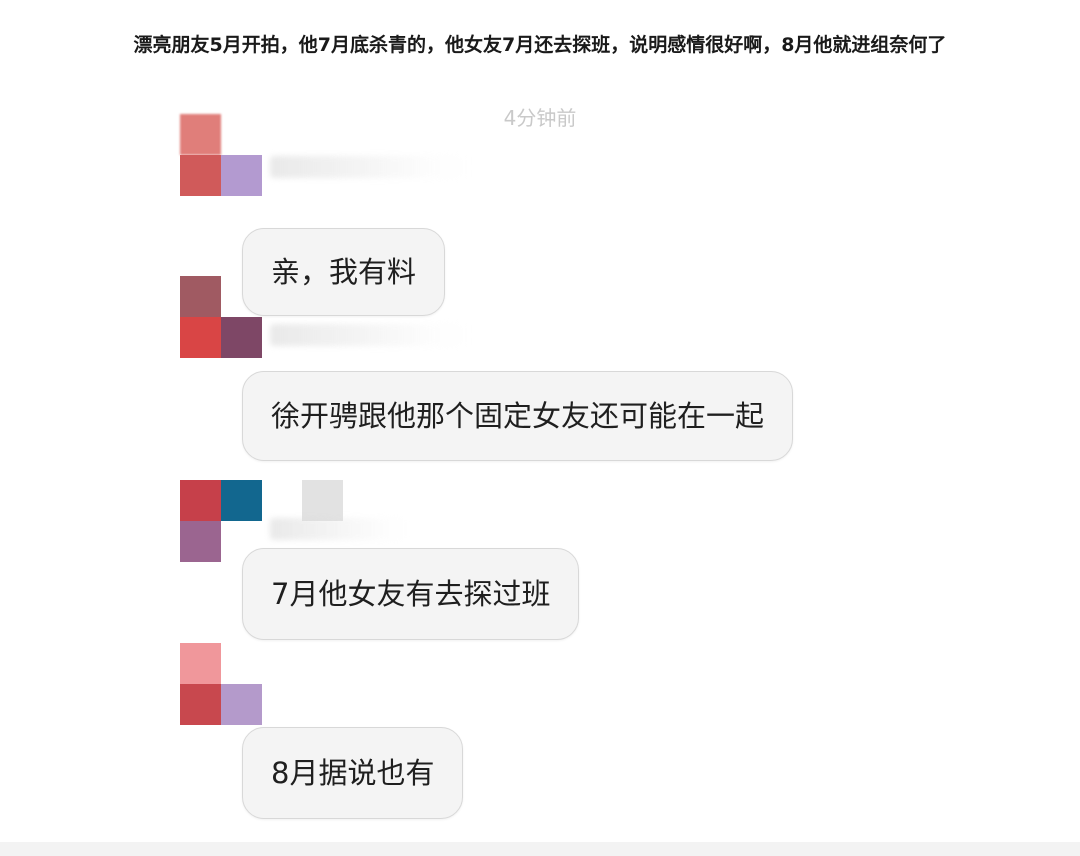 The image size is (1080, 856). What do you see at coordinates (518, 416) in the screenshot?
I see `message-bubble: 徐开骋跟他那个固定女友还可能在一起` at bounding box center [518, 416].